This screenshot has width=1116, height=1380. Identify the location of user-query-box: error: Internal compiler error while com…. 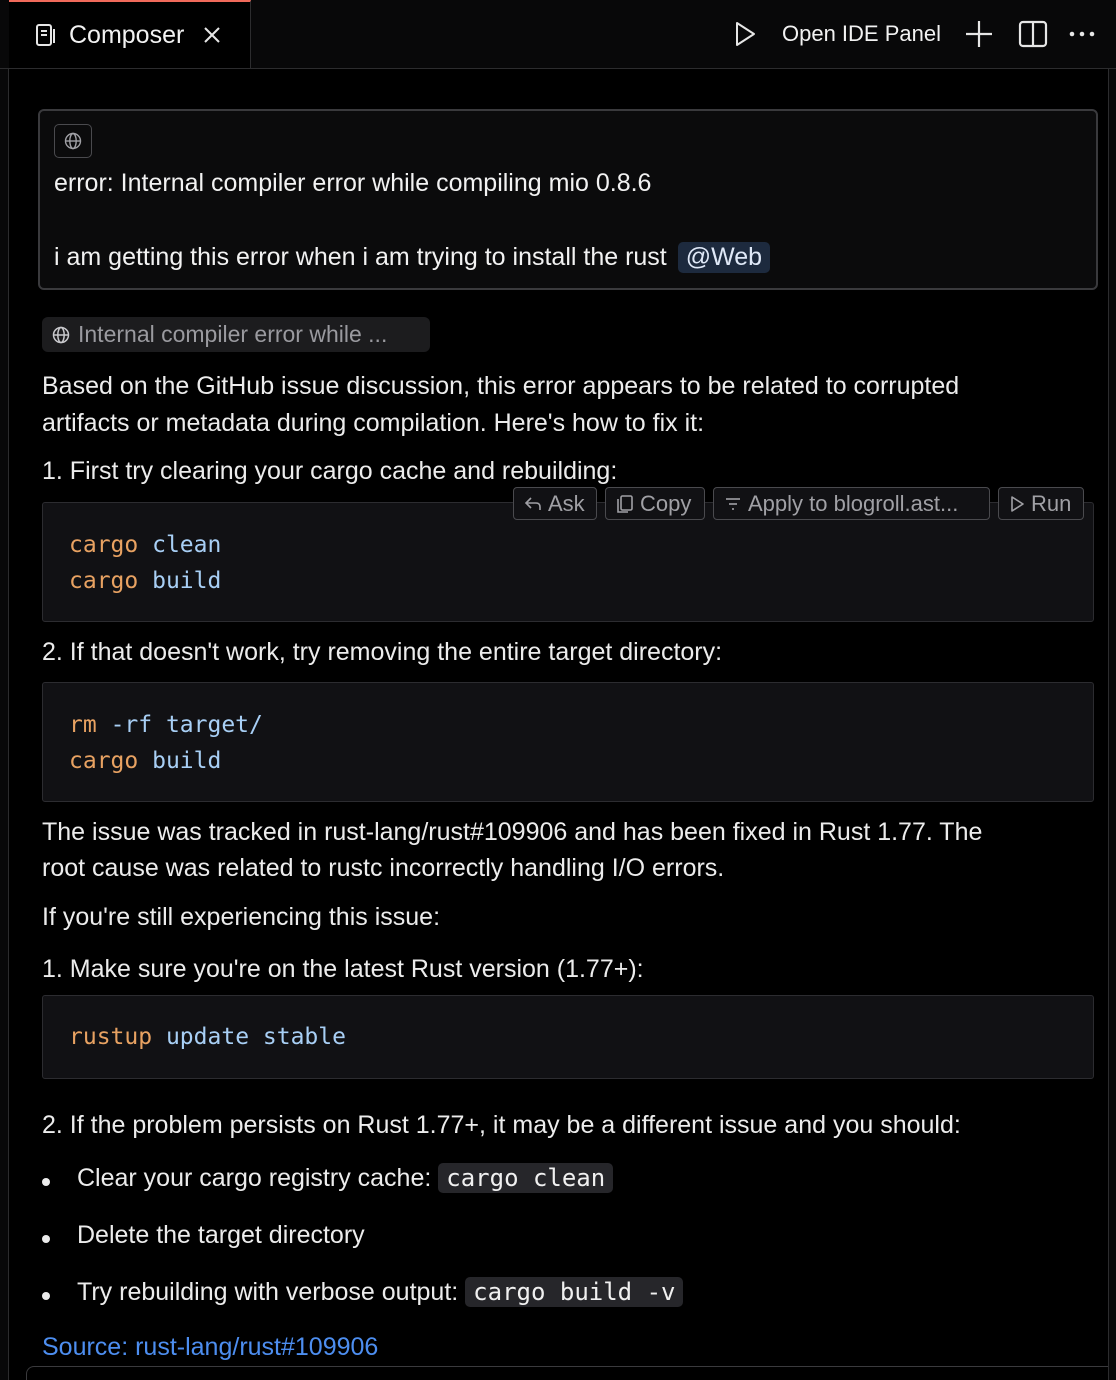
(568, 199).